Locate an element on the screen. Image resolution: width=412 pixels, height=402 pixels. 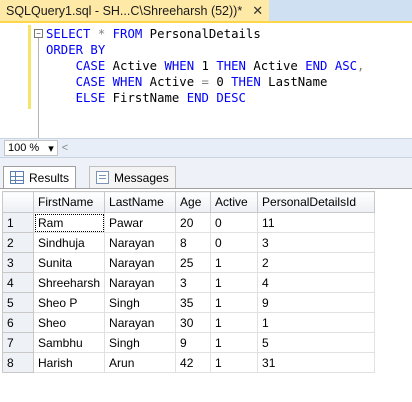
code-token: = is located at coordinates (205, 82).